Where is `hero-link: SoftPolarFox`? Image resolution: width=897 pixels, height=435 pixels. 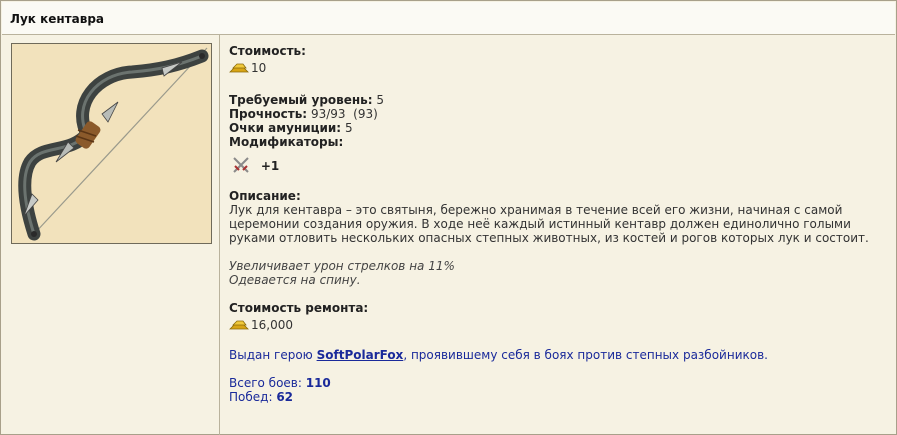 hero-link: SoftPolarFox is located at coordinates (360, 355).